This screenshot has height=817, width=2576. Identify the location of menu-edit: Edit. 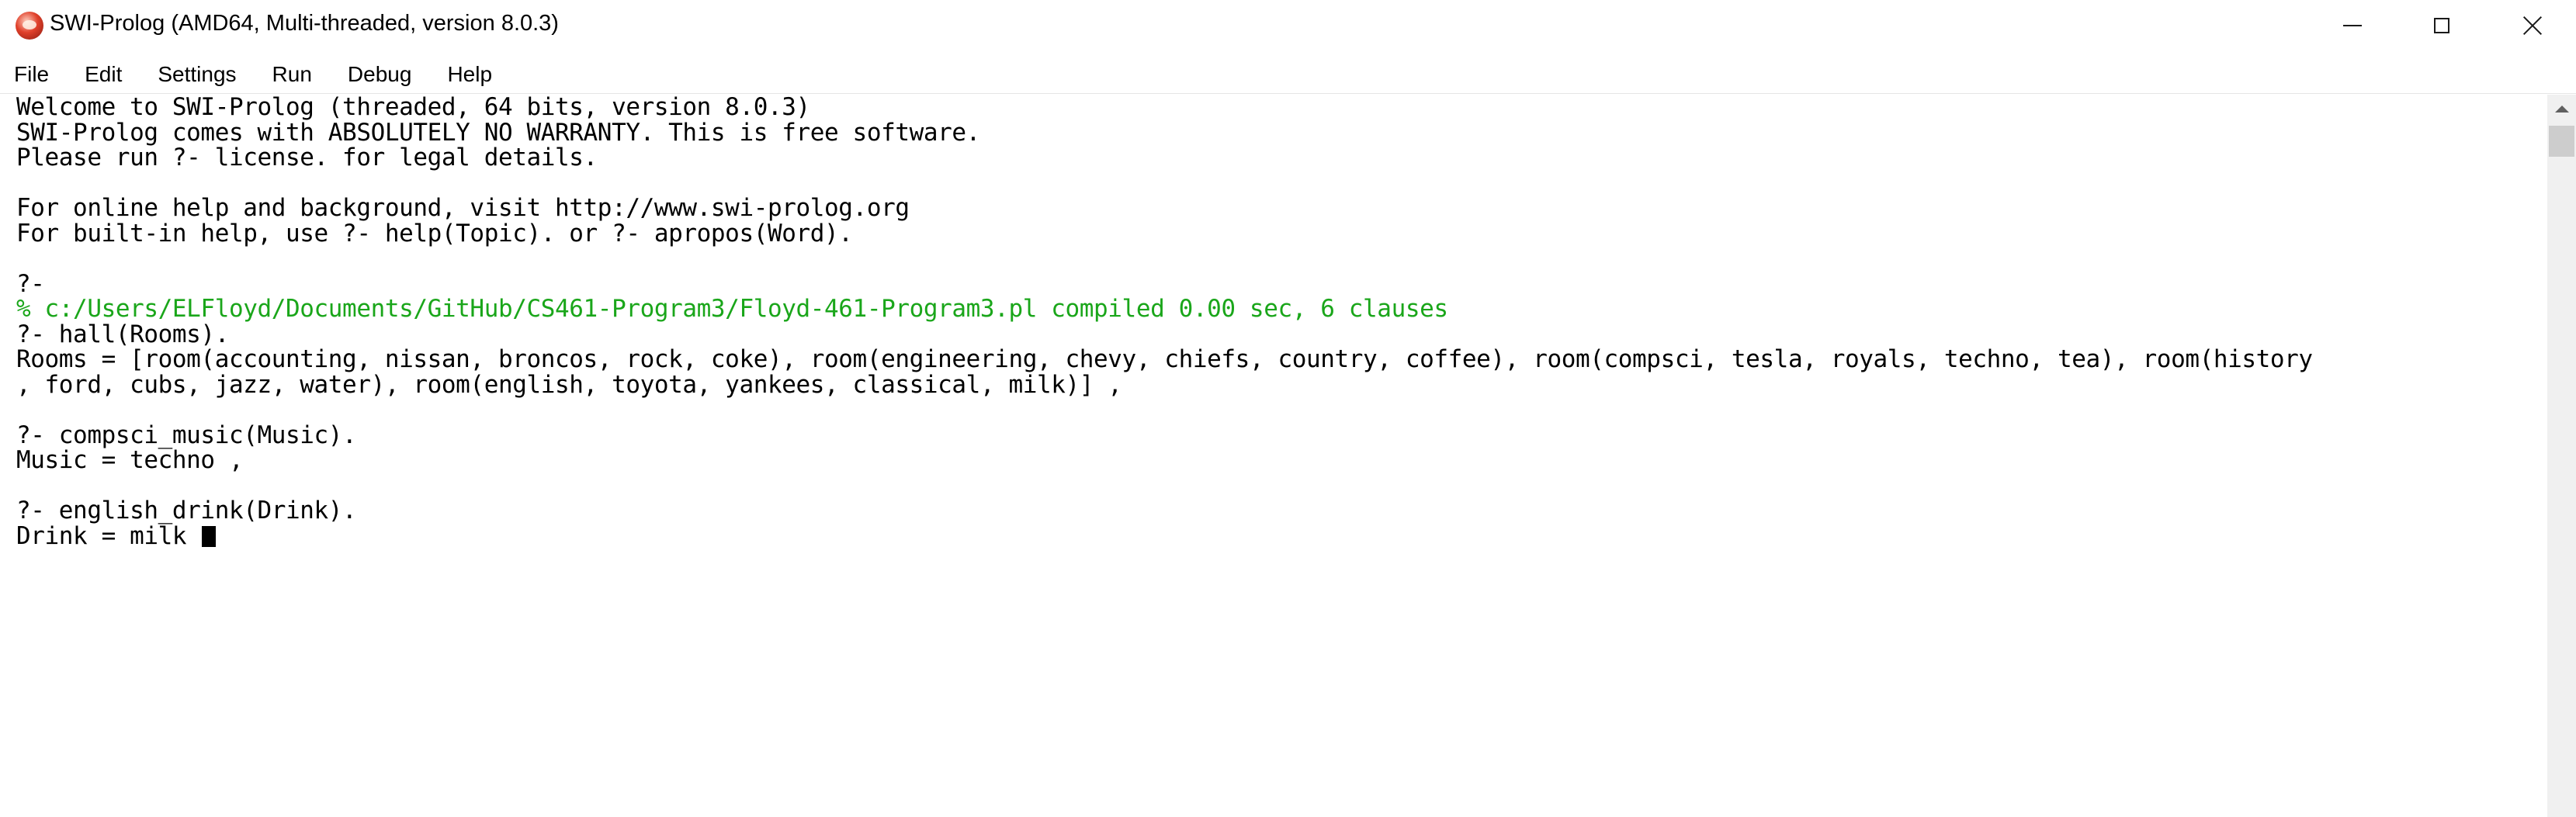
(103, 74).